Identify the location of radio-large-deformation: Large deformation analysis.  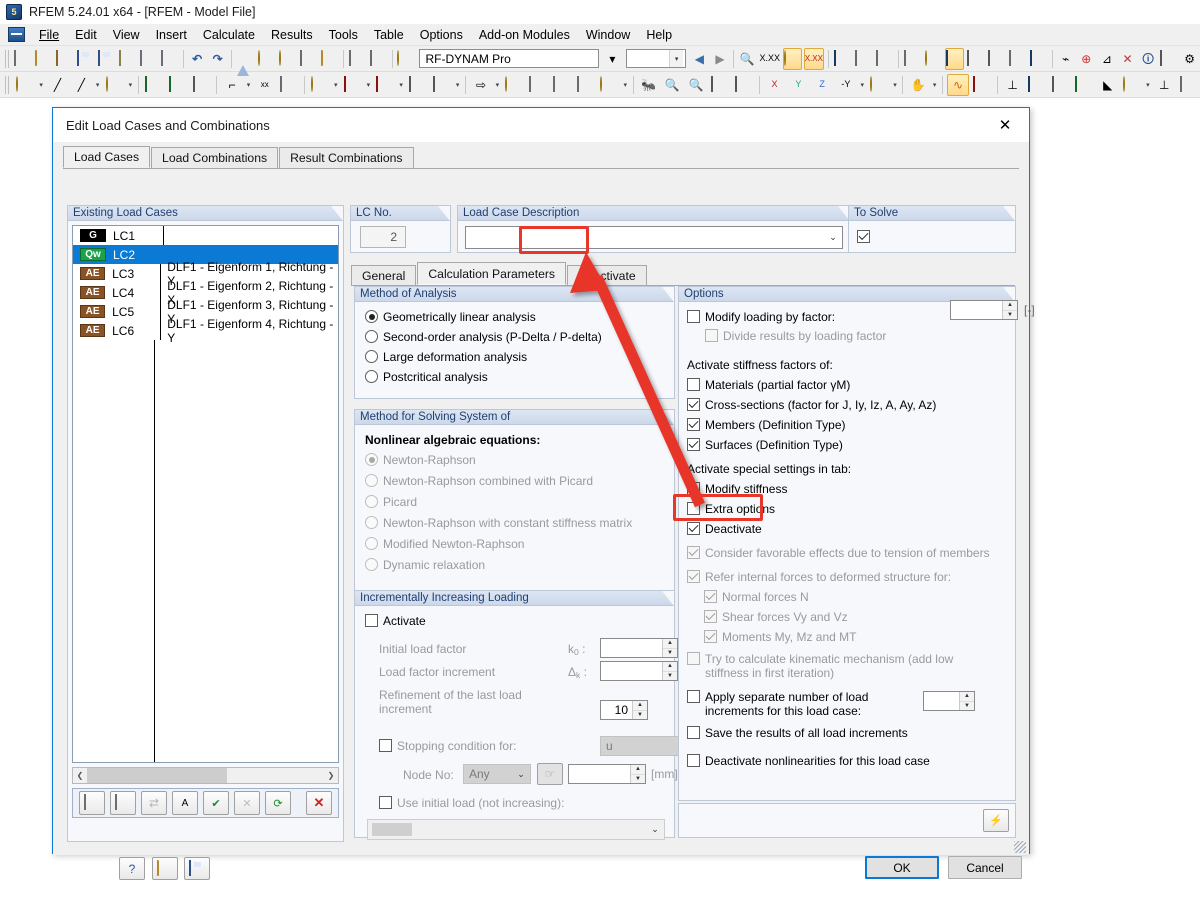
(519, 357).